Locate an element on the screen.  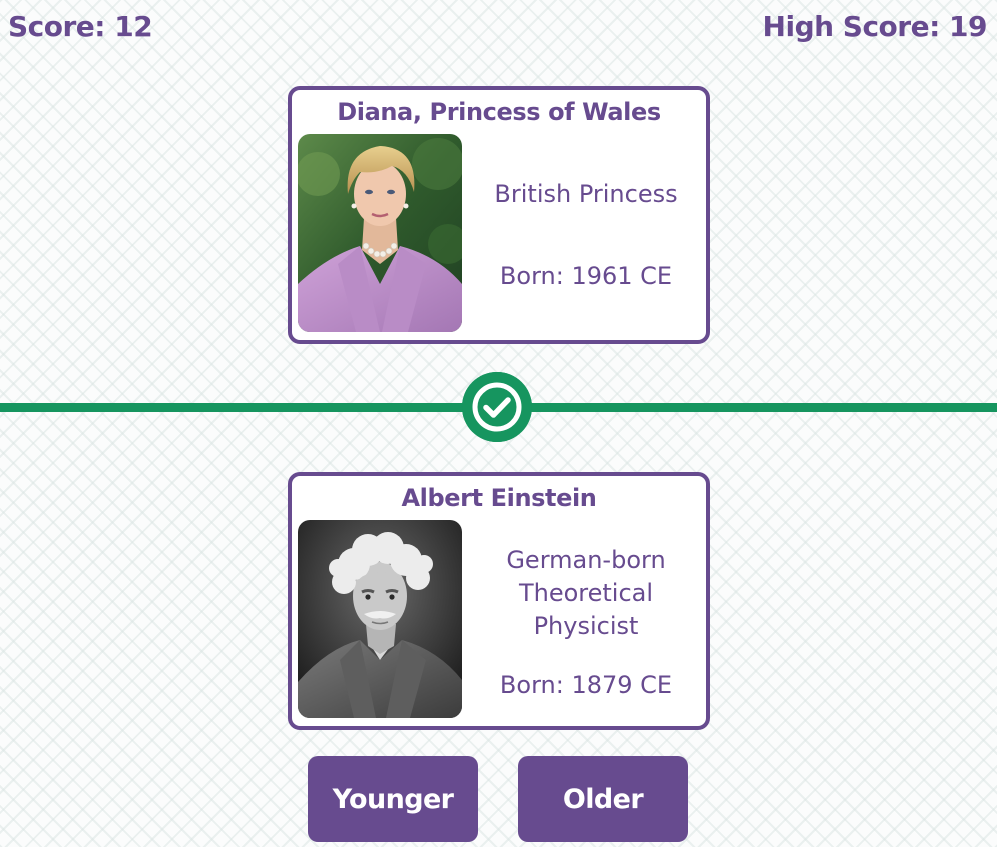
person-description: German-born Theoretical Physicist is located at coordinates (586, 593).